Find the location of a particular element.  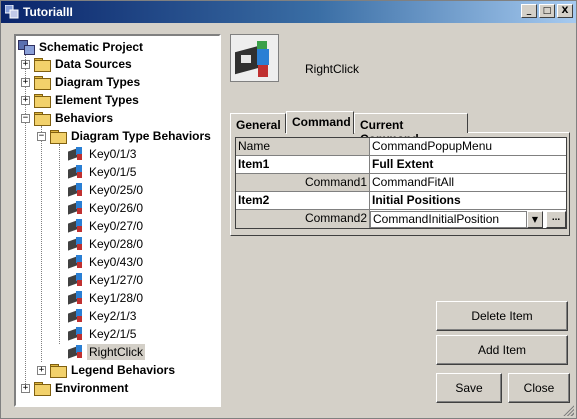

maximize-button: □ is located at coordinates (547, 11).